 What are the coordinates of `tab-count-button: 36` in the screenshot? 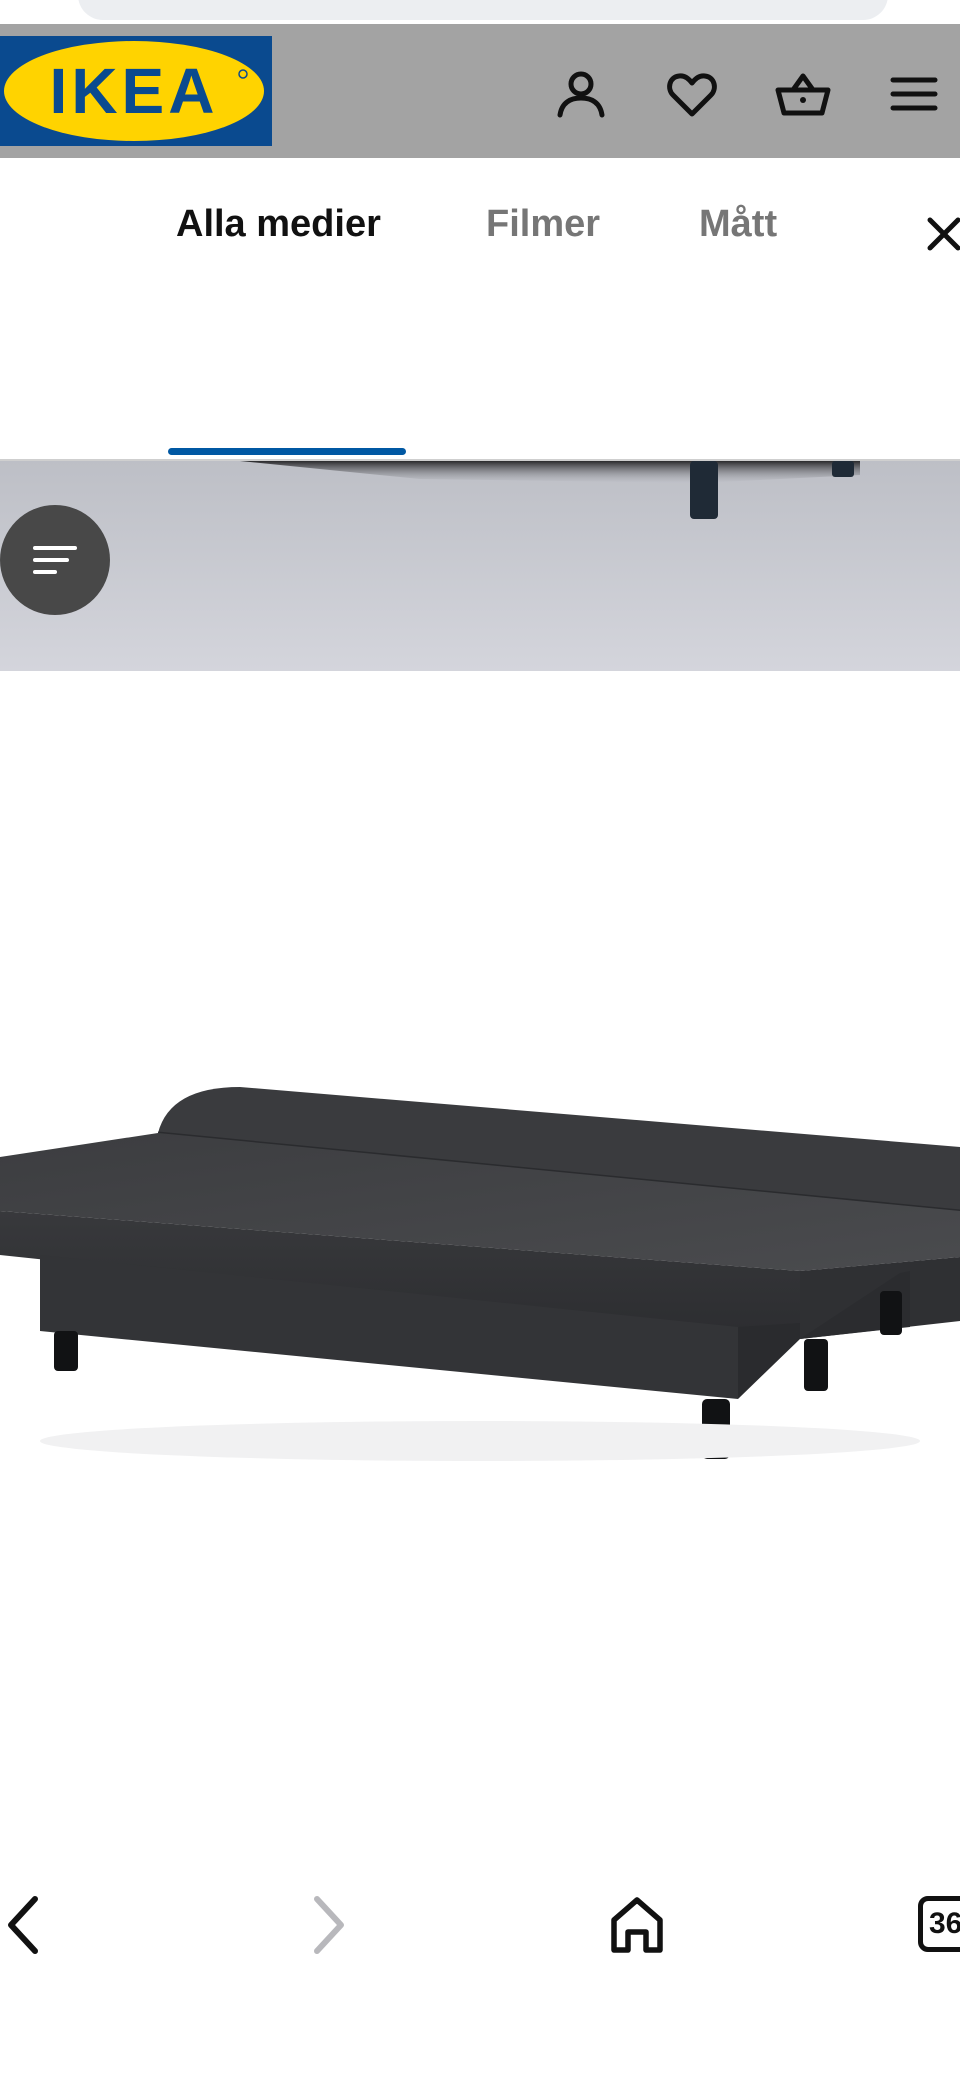 It's located at (939, 1924).